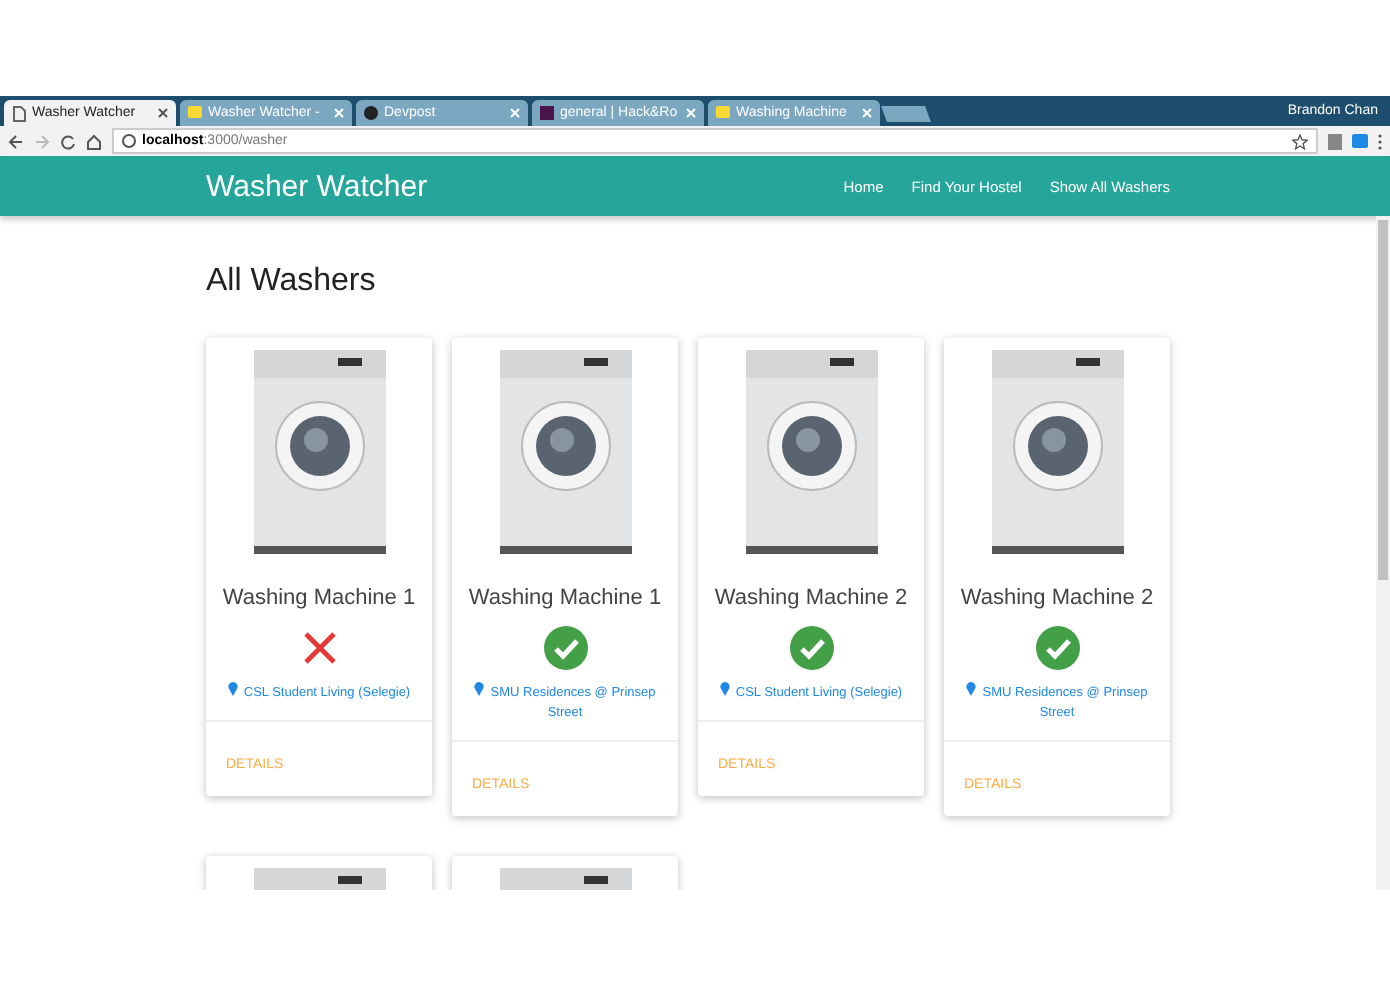  Describe the element at coordinates (906, 114) in the screenshot. I see `new-tab-button` at that location.